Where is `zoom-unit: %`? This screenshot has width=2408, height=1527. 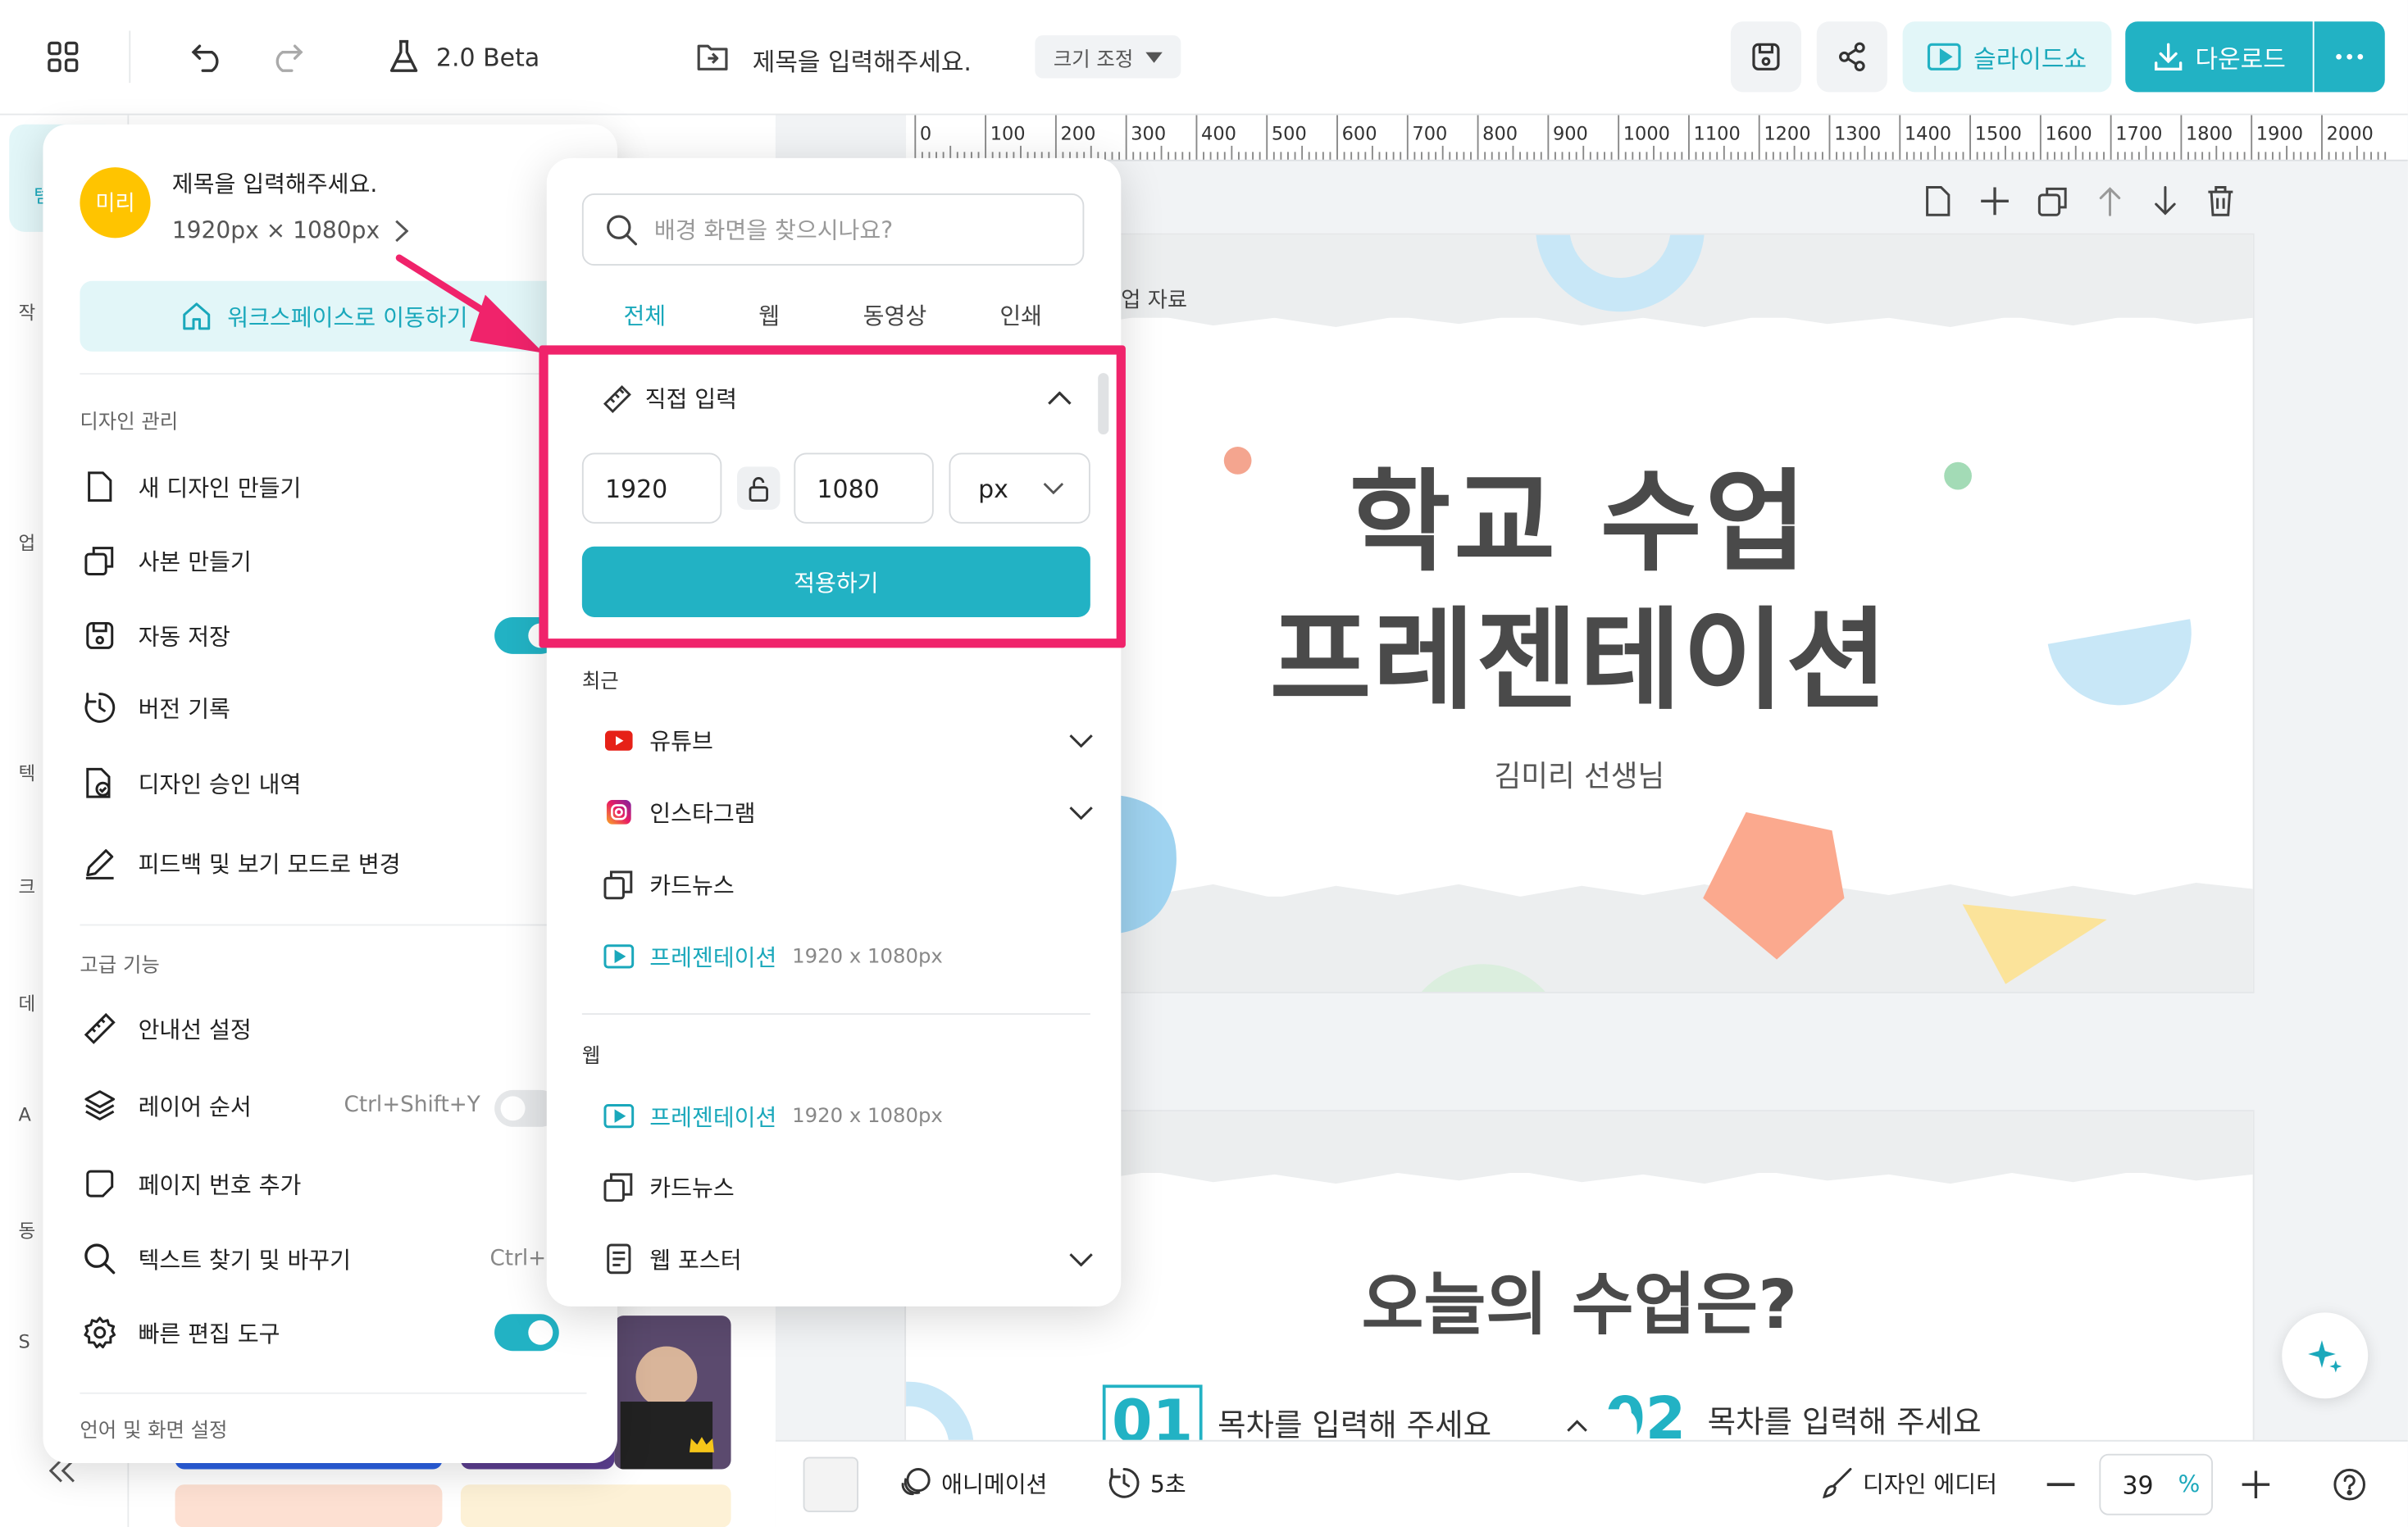
zoom-unit: % is located at coordinates (2189, 1484).